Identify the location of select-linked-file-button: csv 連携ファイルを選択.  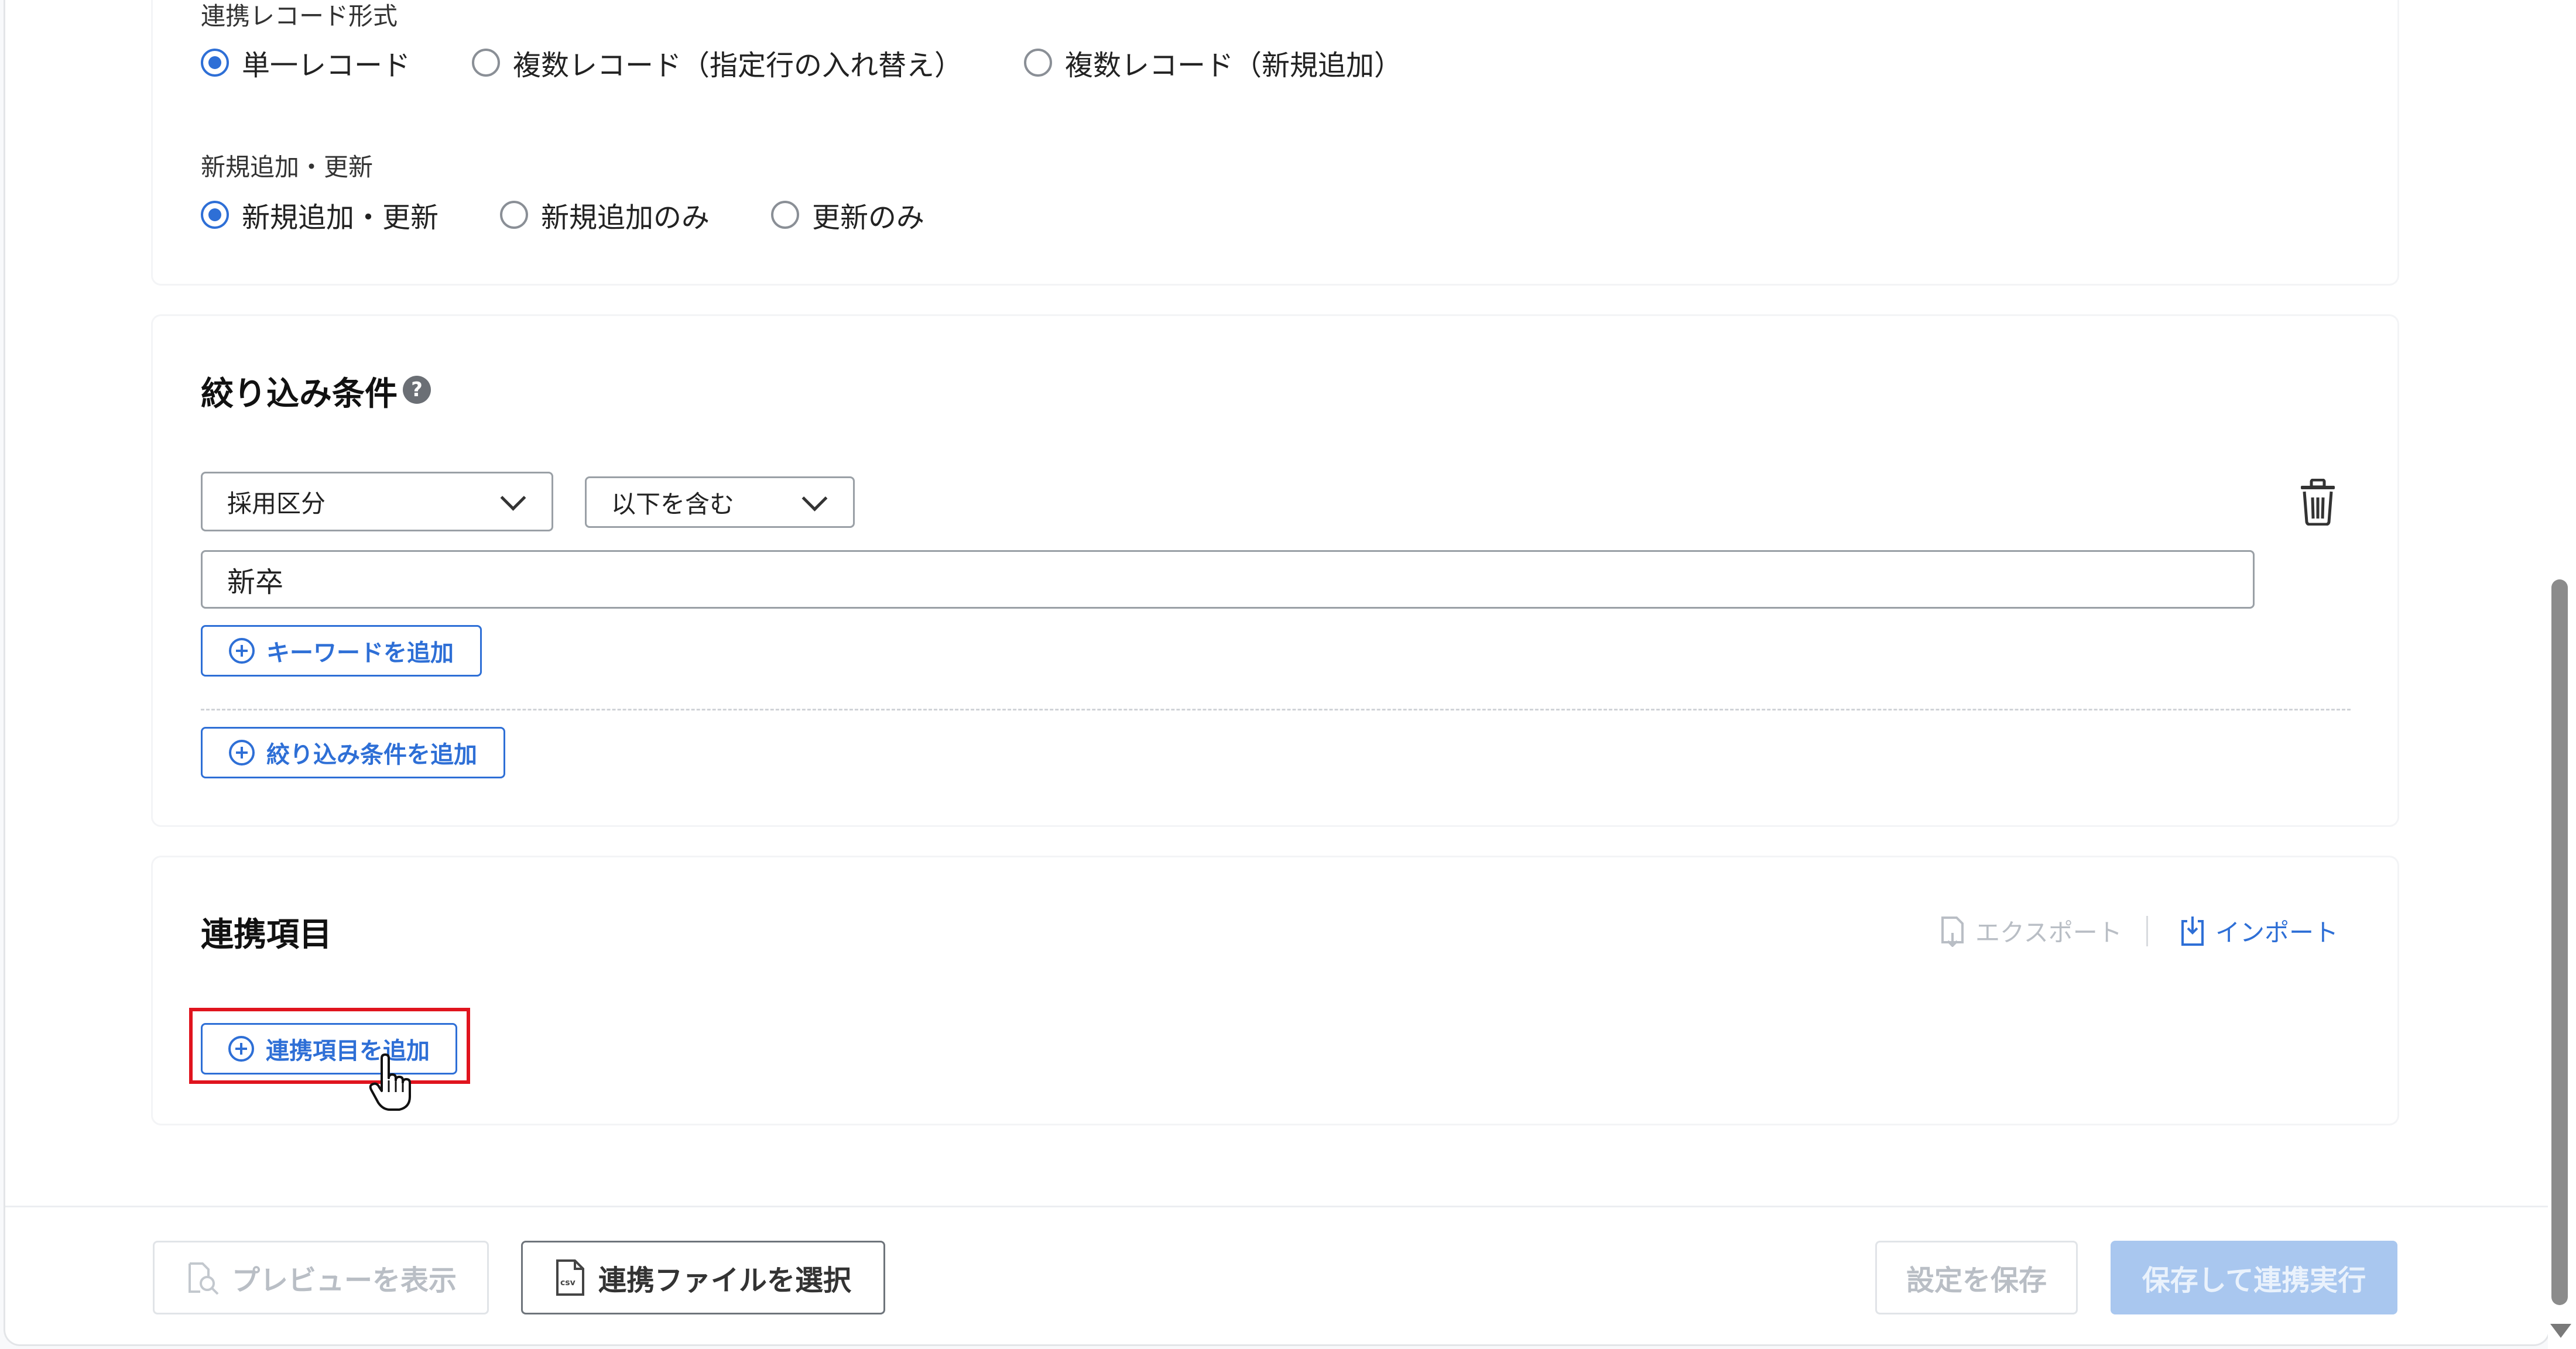
(703, 1277).